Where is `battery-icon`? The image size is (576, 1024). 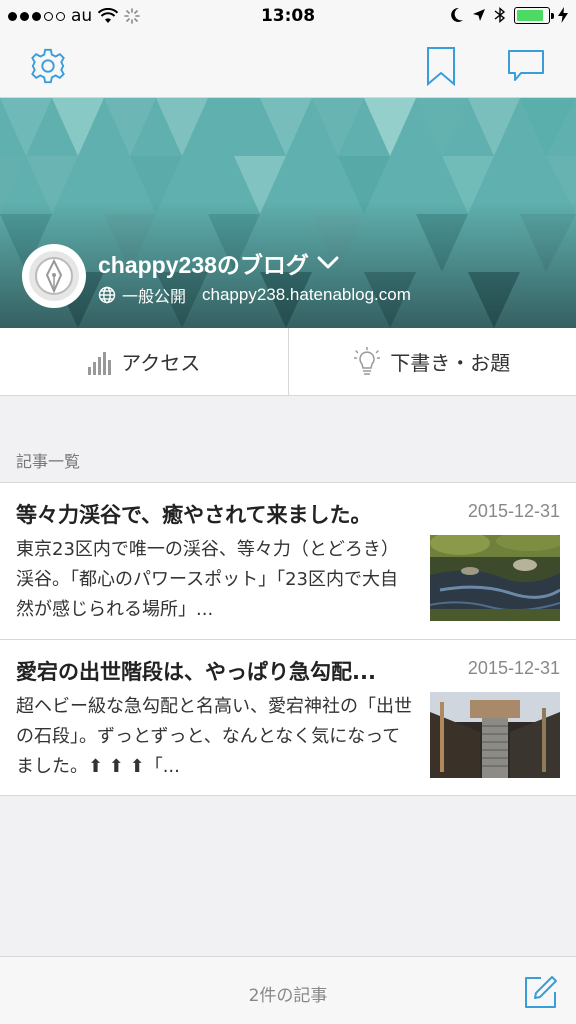
battery-icon is located at coordinates (534, 15).